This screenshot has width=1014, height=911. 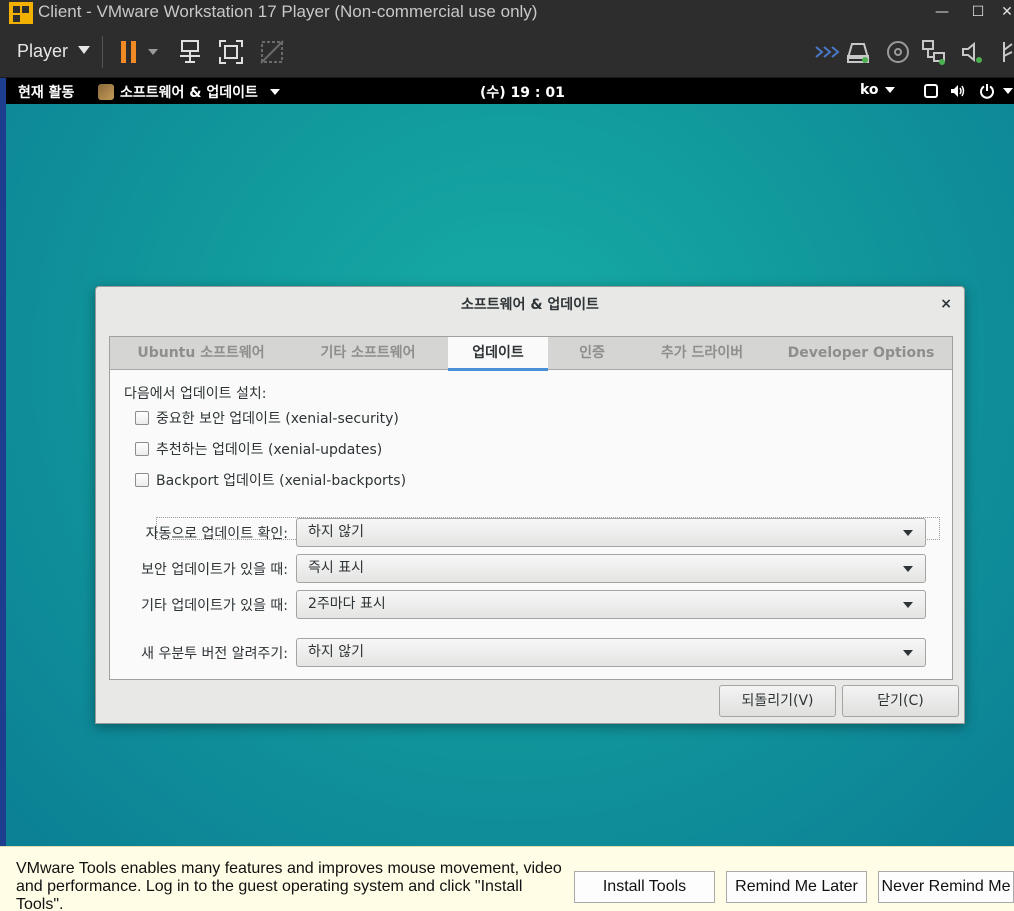 What do you see at coordinates (336, 652) in the screenshot?
I see `new-version-notify-value: 하지 않기` at bounding box center [336, 652].